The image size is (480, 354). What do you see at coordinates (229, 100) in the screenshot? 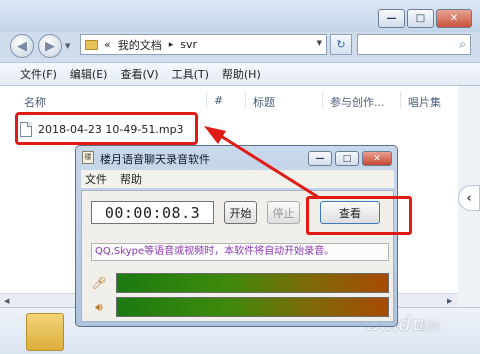
I see `column-header: 名称 # 标题 参与创作... 唱片集` at bounding box center [229, 100].